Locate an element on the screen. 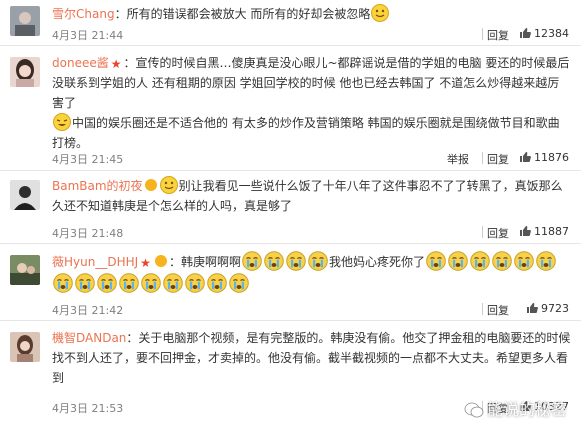 Image resolution: width=581 pixels, height=426 pixels. comment-username: 機智DANDan is located at coordinates (89, 338).